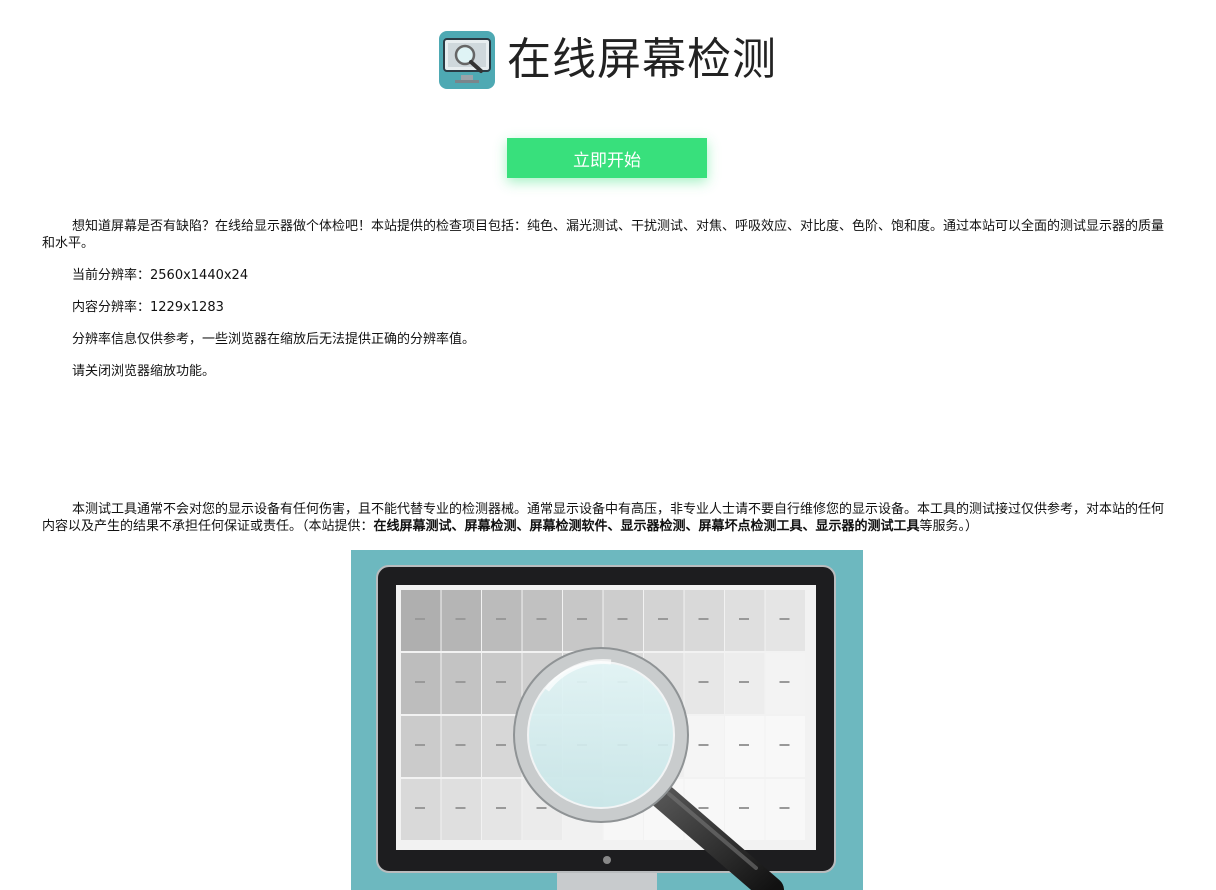 The height and width of the screenshot is (890, 1216). Describe the element at coordinates (607, 158) in the screenshot. I see `start-button: 立即开始` at that location.